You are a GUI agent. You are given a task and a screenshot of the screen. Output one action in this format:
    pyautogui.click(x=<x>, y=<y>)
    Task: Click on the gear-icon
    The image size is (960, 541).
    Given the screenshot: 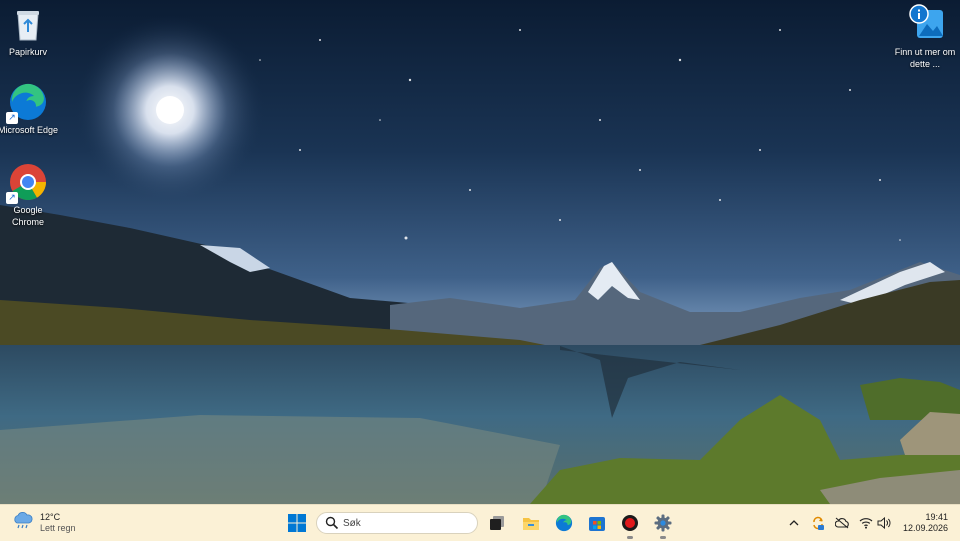 What is the action you would take?
    pyautogui.click(x=663, y=523)
    